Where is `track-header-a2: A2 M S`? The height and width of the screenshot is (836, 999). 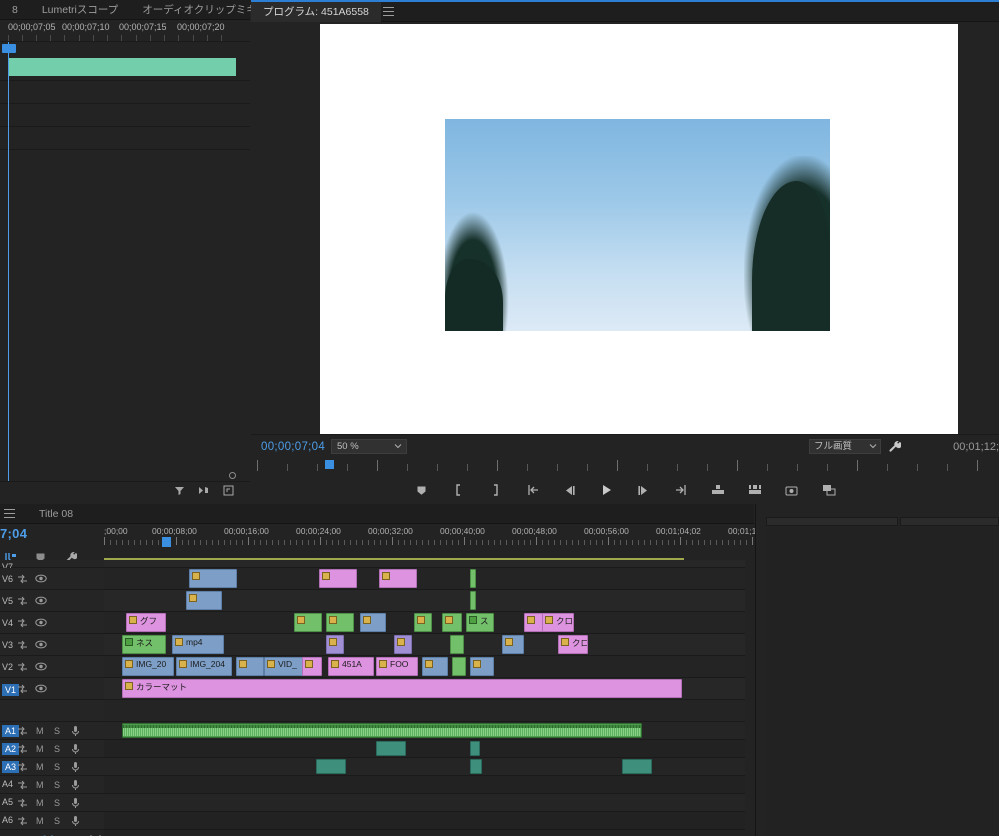 track-header-a2: A2 M S is located at coordinates (52, 749).